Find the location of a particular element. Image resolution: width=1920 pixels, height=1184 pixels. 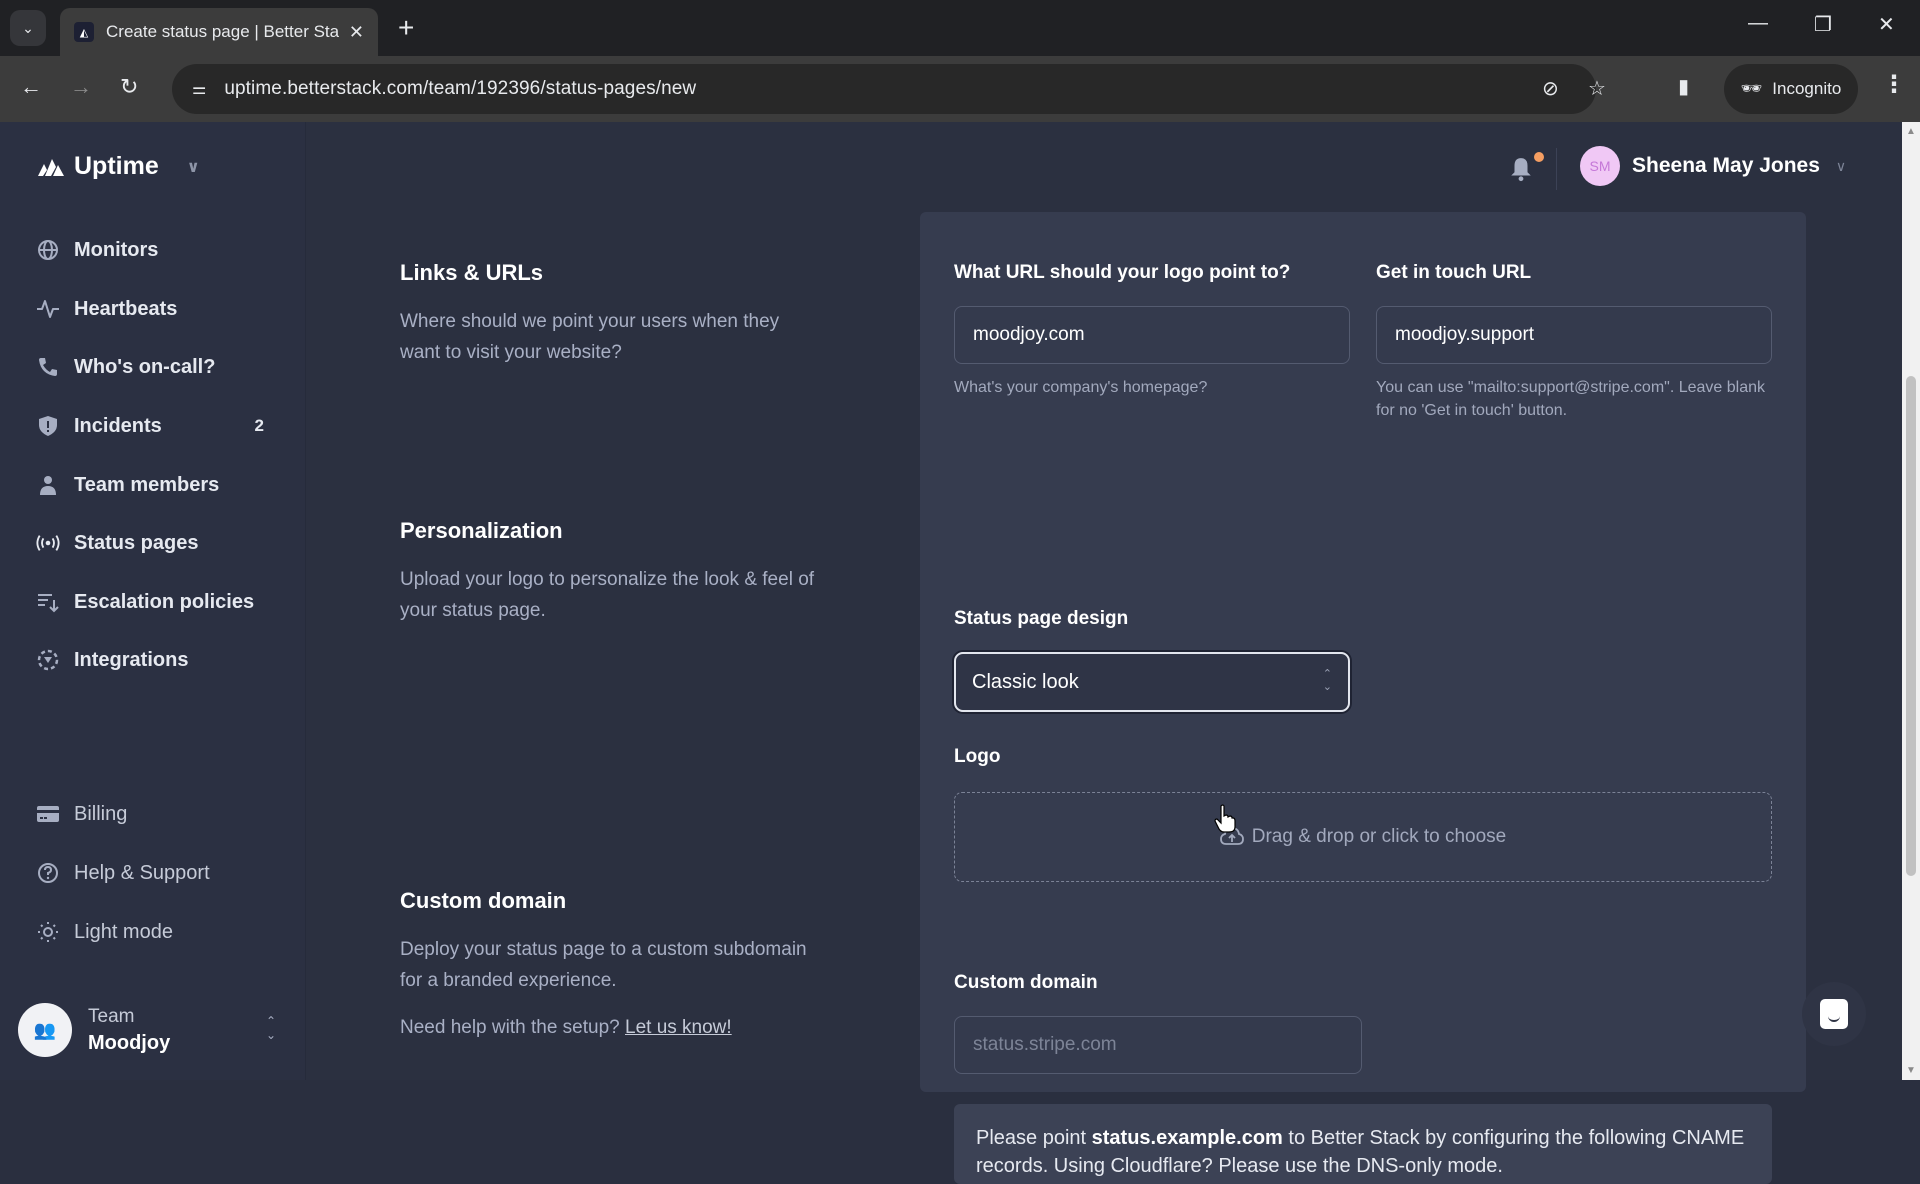

sidebar-item-integrations: Integrations is located at coordinates (156, 660).